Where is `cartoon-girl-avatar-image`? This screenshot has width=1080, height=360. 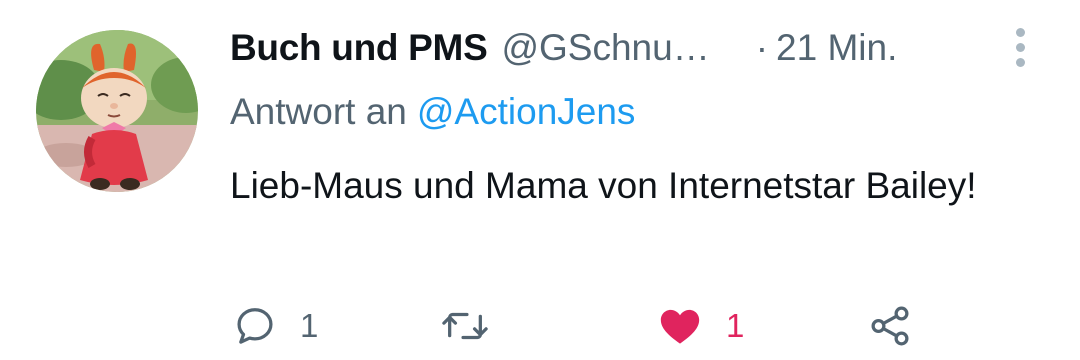 cartoon-girl-avatar-image is located at coordinates (117, 111).